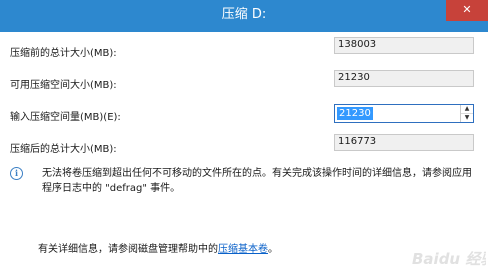  Describe the element at coordinates (243, 249) in the screenshot. I see `help-link: 压缩基本卷` at that location.